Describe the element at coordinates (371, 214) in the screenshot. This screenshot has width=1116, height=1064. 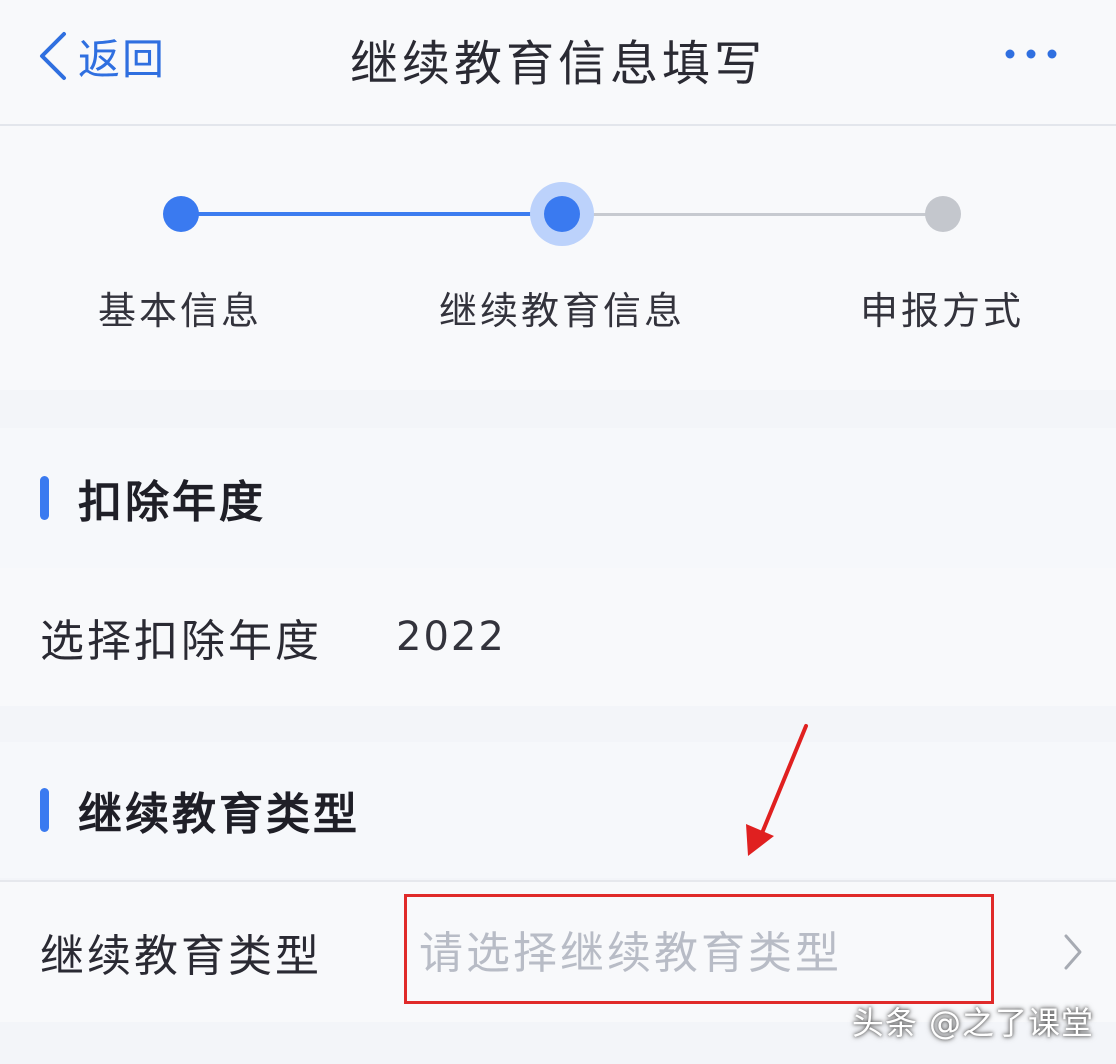
I see `stepper-track-completed` at that location.